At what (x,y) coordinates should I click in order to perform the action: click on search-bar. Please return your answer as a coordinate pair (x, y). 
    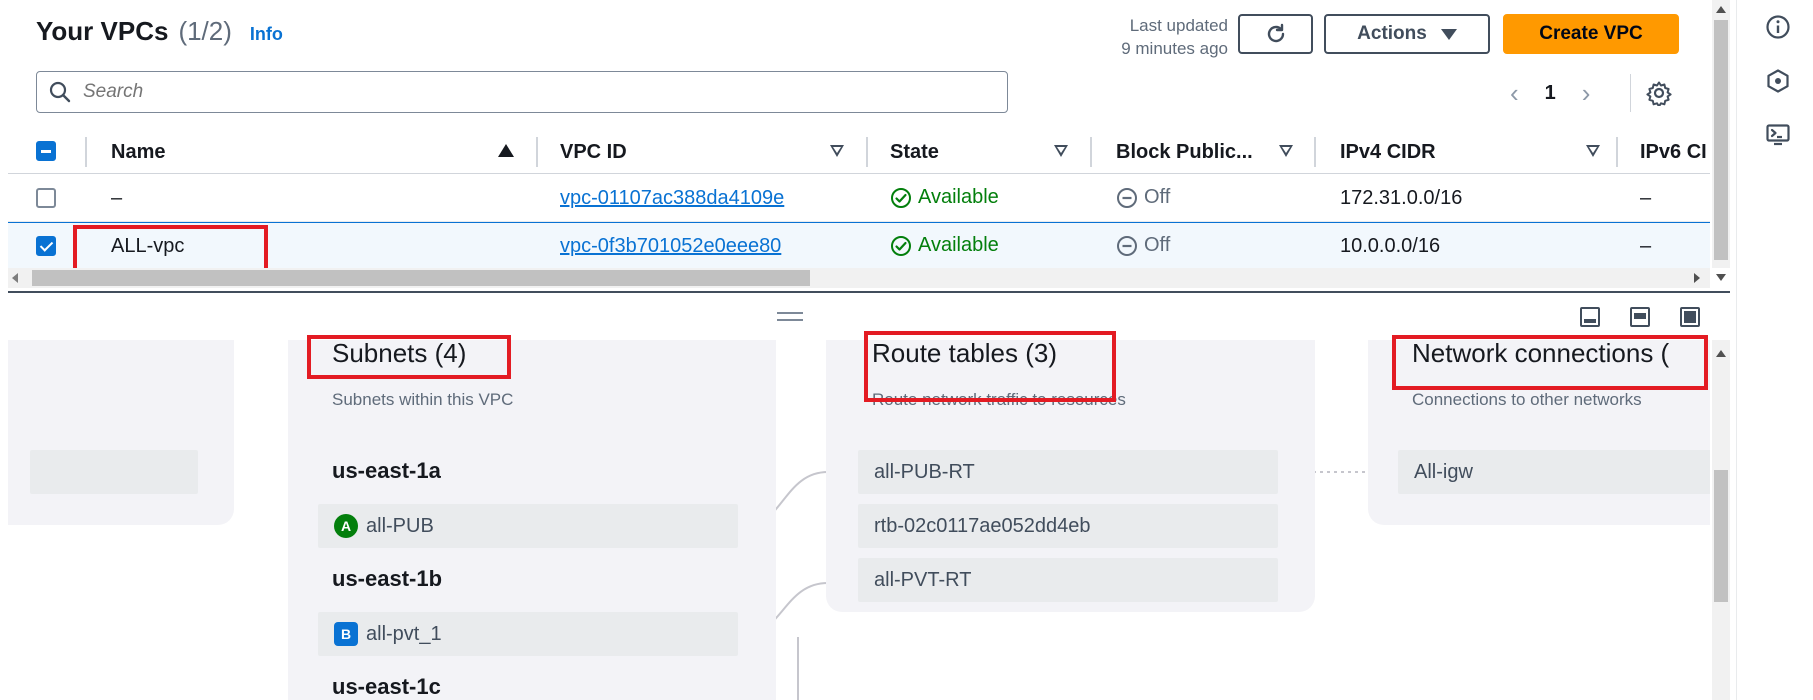
    Looking at the image, I should click on (522, 92).